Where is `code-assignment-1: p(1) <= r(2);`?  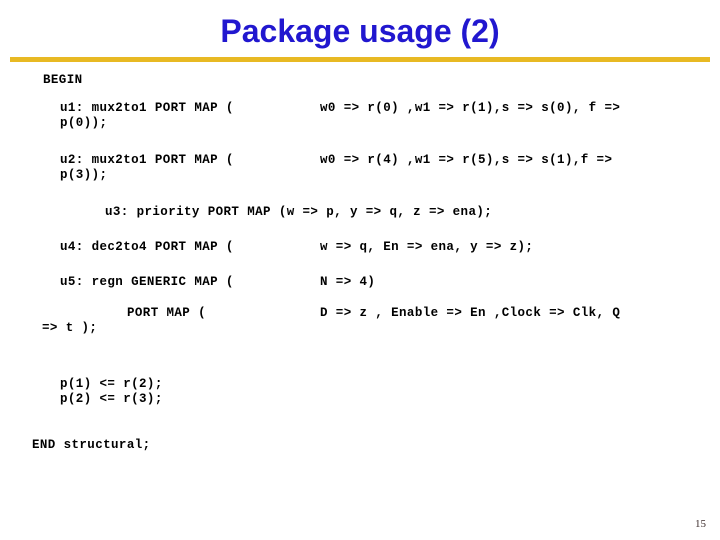
code-assignment-1: p(1) <= r(2); is located at coordinates (111, 384).